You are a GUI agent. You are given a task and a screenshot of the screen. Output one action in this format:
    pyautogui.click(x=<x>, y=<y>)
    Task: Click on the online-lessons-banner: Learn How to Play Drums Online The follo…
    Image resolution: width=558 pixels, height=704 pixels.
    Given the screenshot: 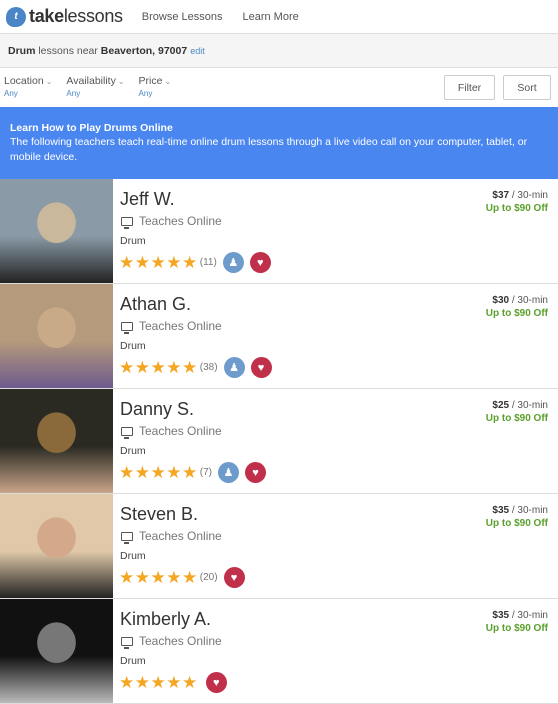 What is the action you would take?
    pyautogui.click(x=279, y=143)
    